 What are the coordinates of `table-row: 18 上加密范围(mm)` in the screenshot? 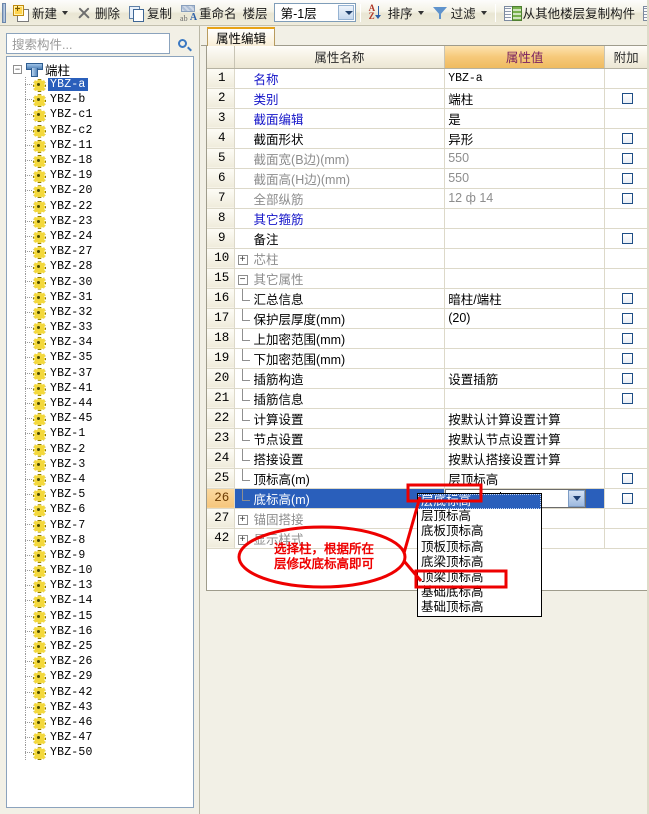 It's located at (427, 338).